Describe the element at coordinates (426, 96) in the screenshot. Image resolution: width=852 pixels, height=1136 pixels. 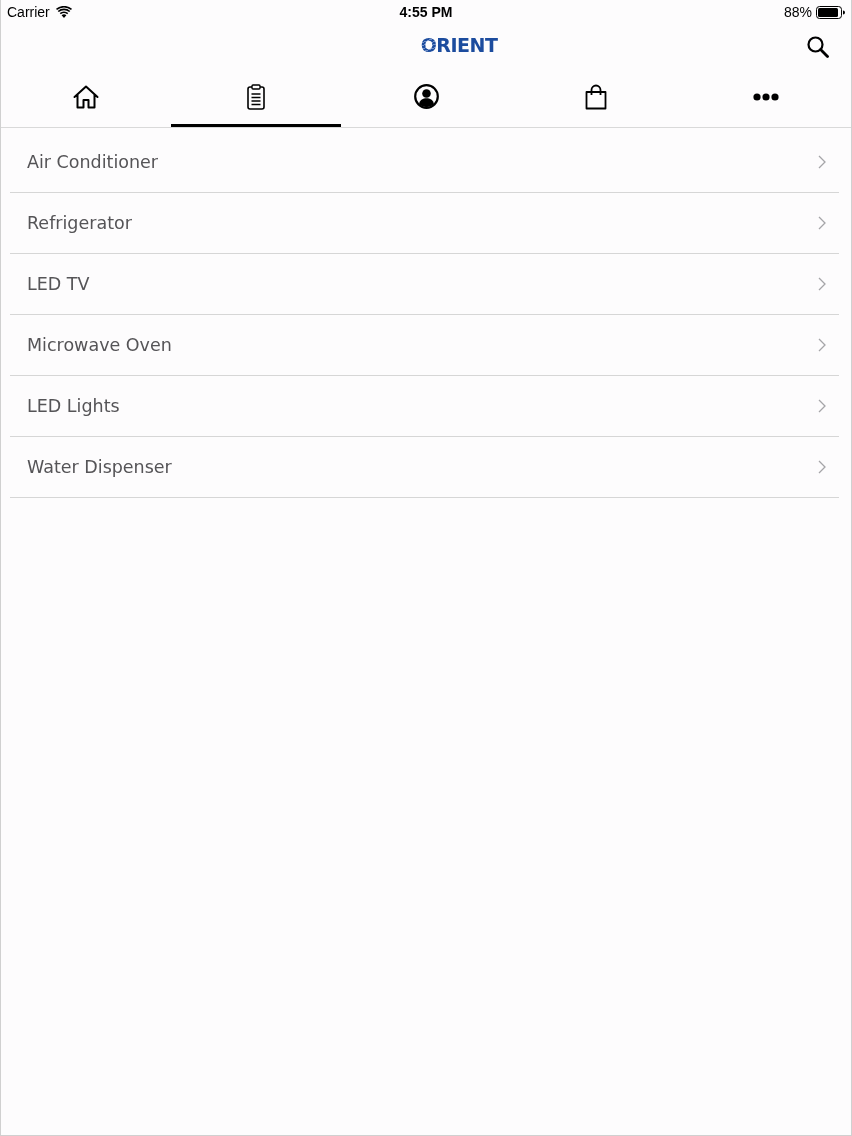
I see `account-icon` at that location.